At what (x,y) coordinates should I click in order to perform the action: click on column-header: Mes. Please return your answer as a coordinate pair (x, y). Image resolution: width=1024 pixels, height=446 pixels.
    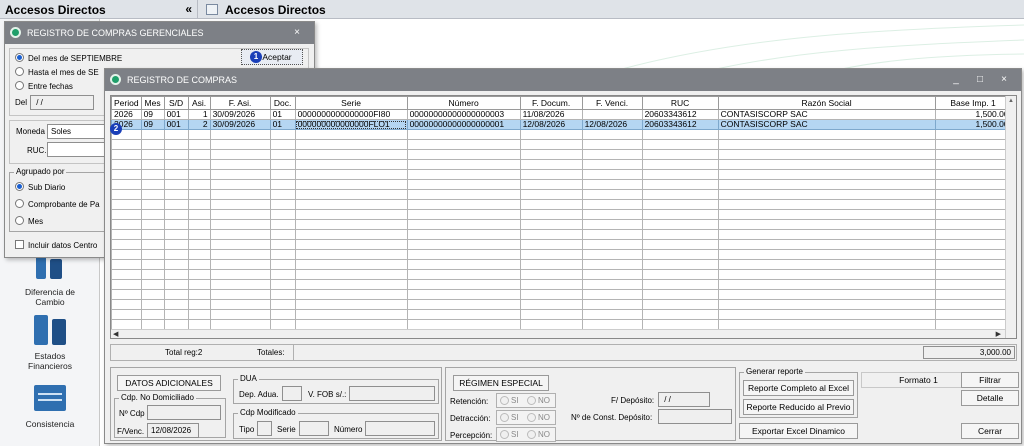
    Looking at the image, I should click on (152, 103).